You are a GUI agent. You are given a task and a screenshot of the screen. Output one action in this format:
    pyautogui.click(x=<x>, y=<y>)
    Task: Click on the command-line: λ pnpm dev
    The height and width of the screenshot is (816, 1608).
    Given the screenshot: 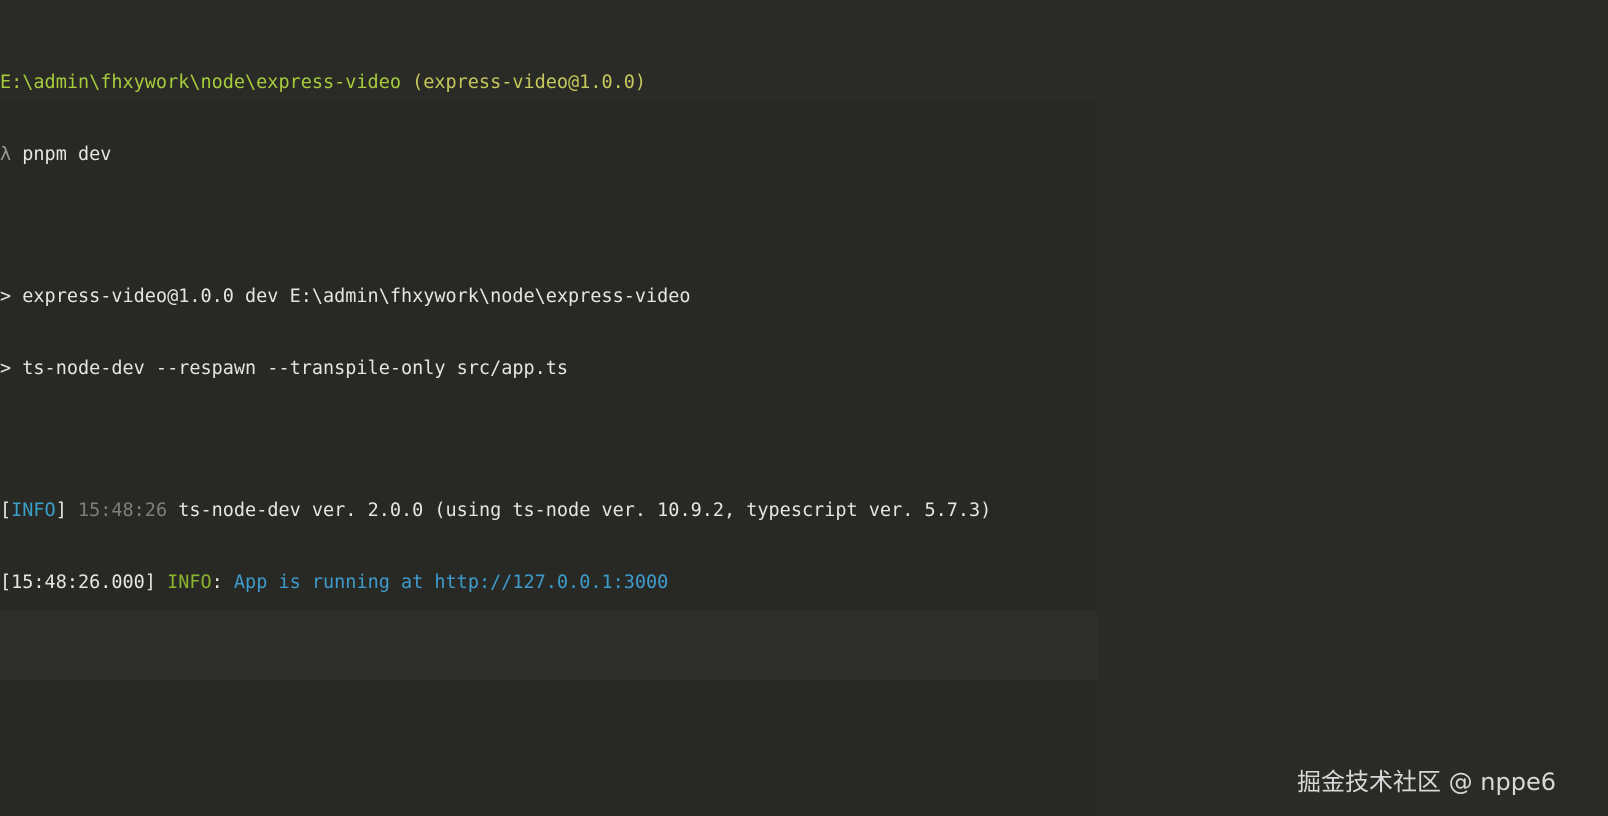 What is the action you would take?
    pyautogui.click(x=495, y=155)
    